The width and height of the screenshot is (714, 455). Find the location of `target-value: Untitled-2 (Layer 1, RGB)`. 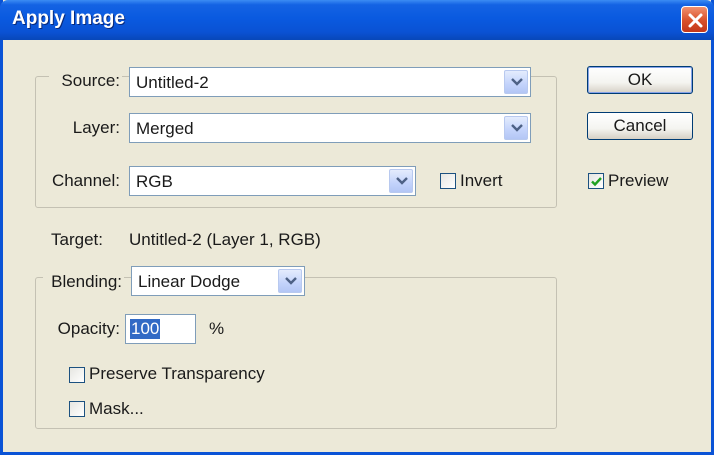

target-value: Untitled-2 (Layer 1, RGB) is located at coordinates (225, 239).